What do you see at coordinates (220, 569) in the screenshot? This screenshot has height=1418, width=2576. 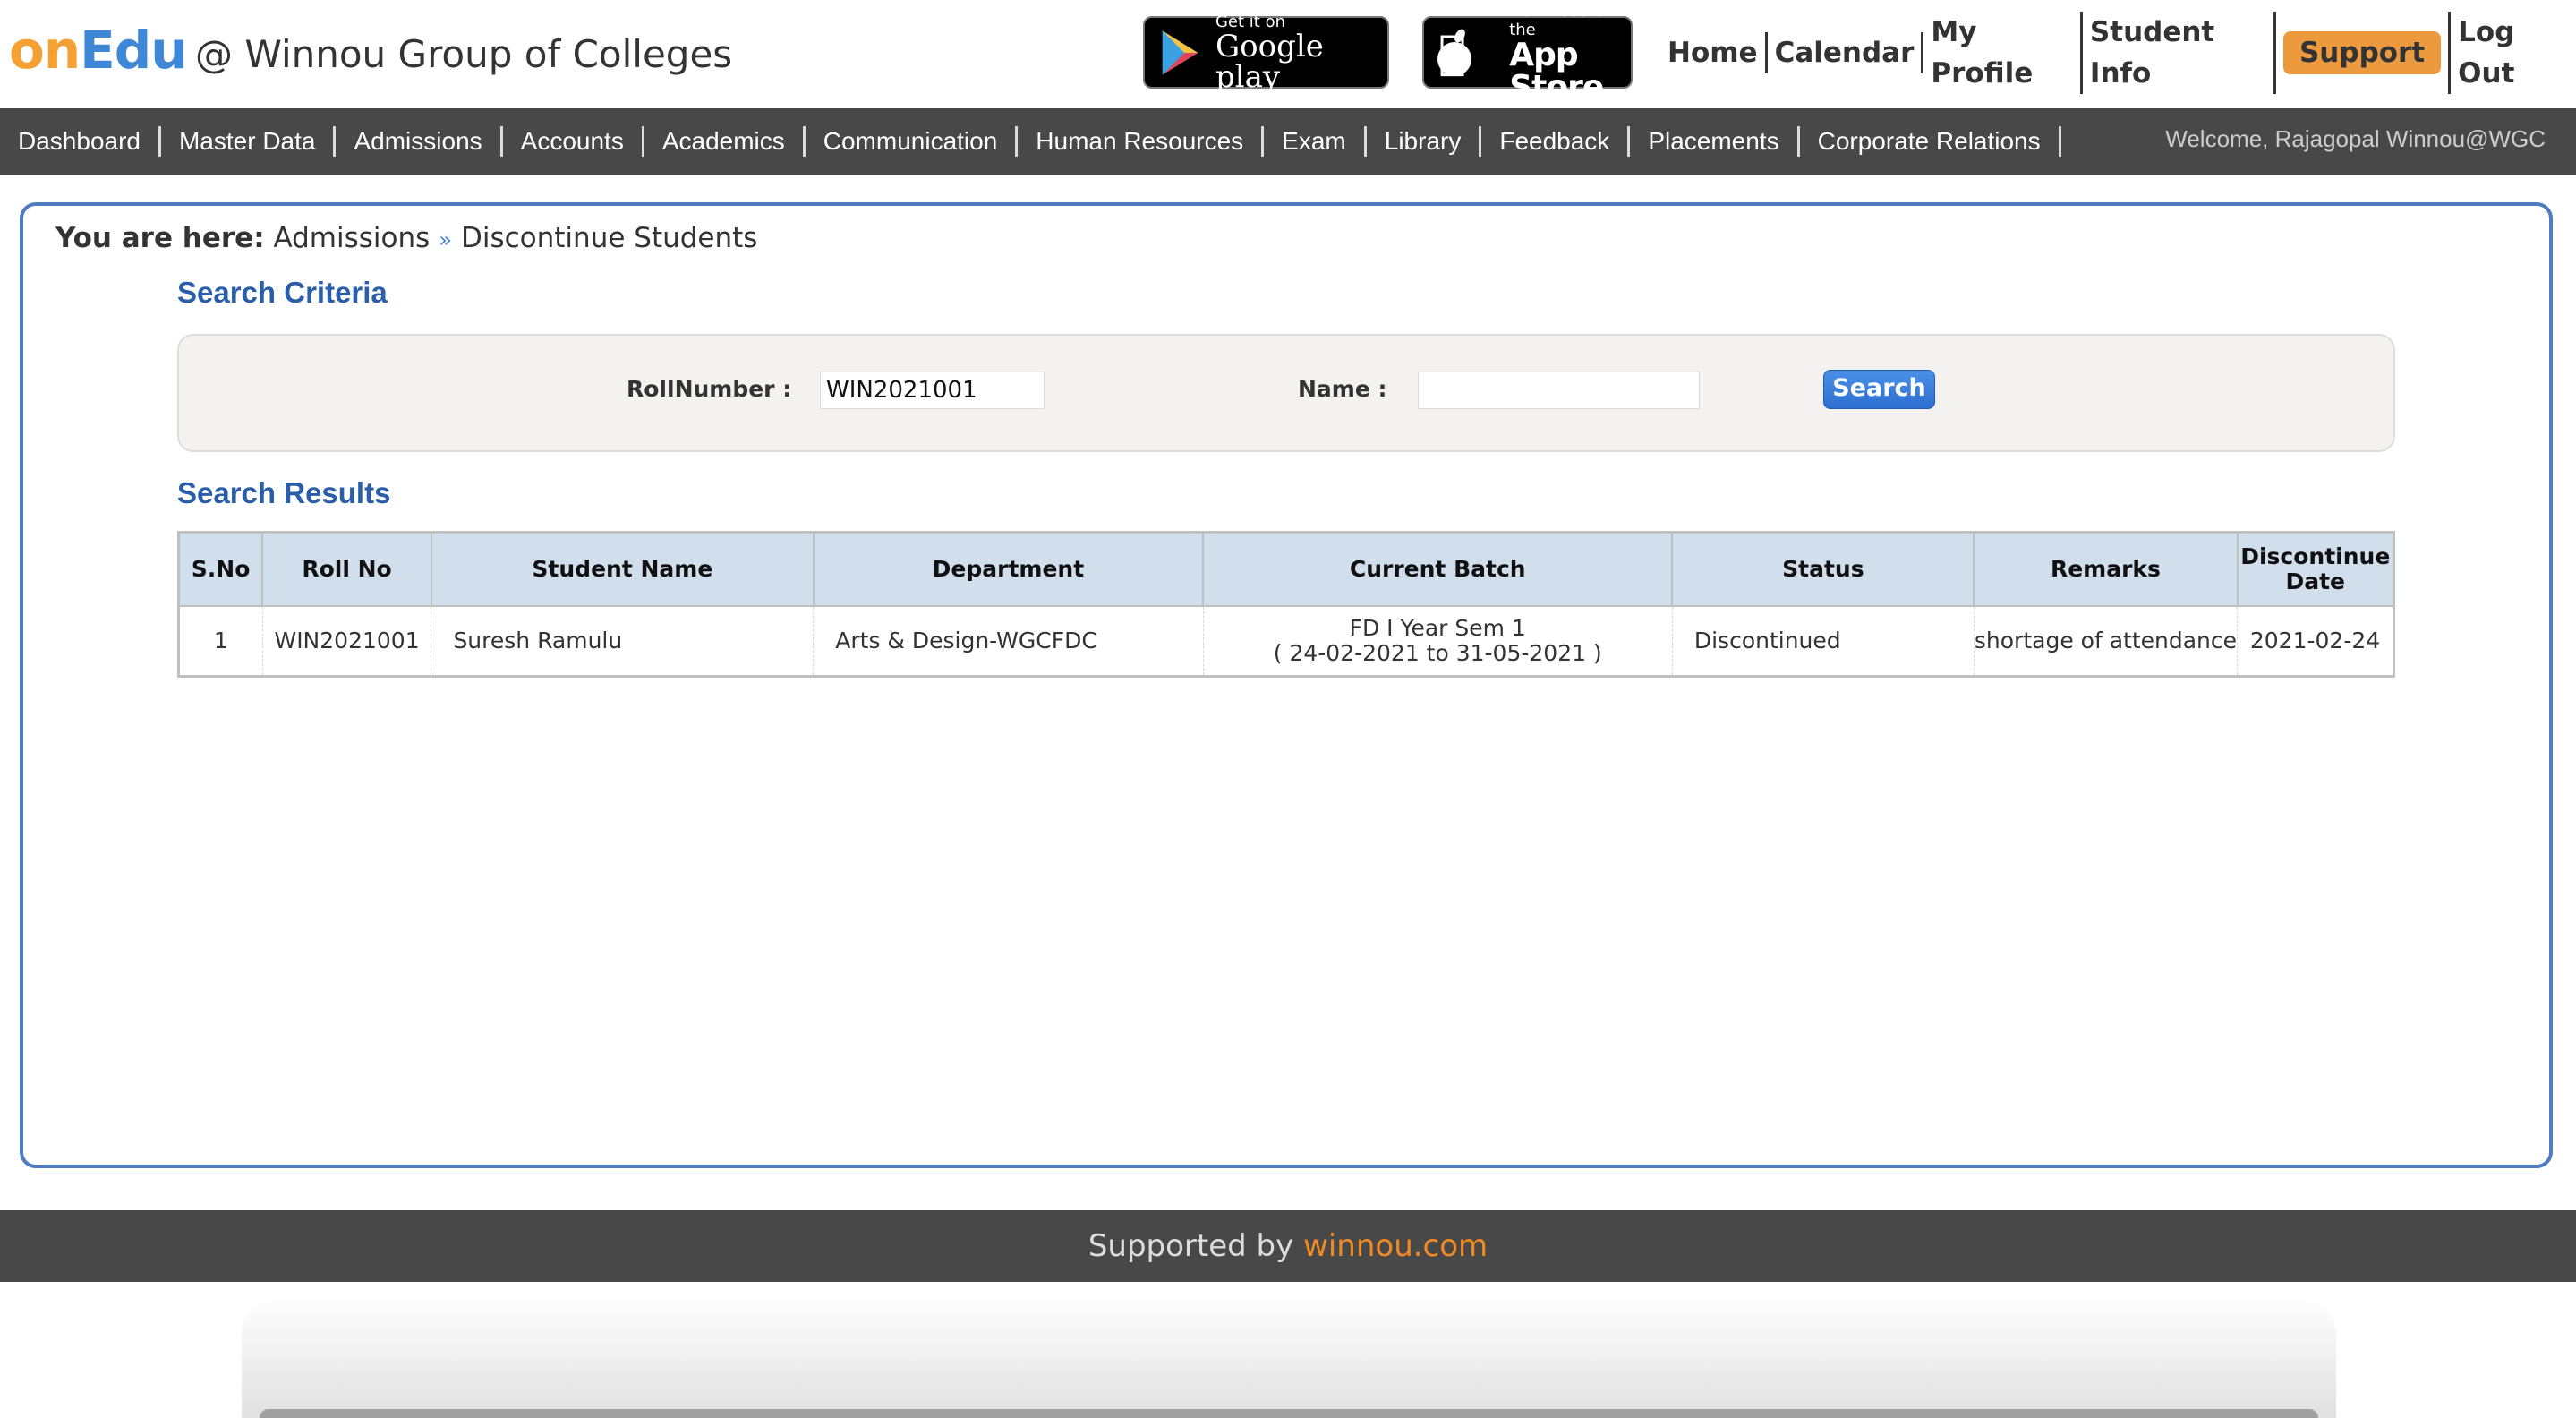 I see `col-sno: S.No` at bounding box center [220, 569].